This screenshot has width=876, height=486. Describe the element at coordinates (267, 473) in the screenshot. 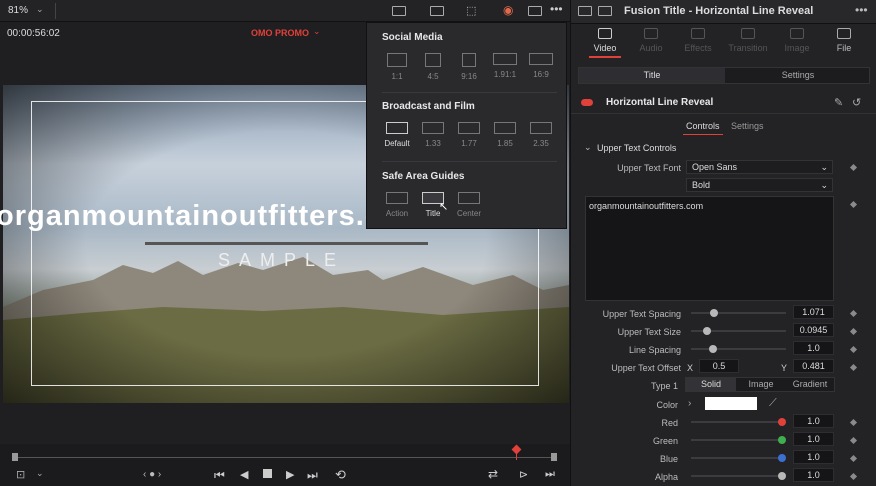

I see `stop-icon` at that location.